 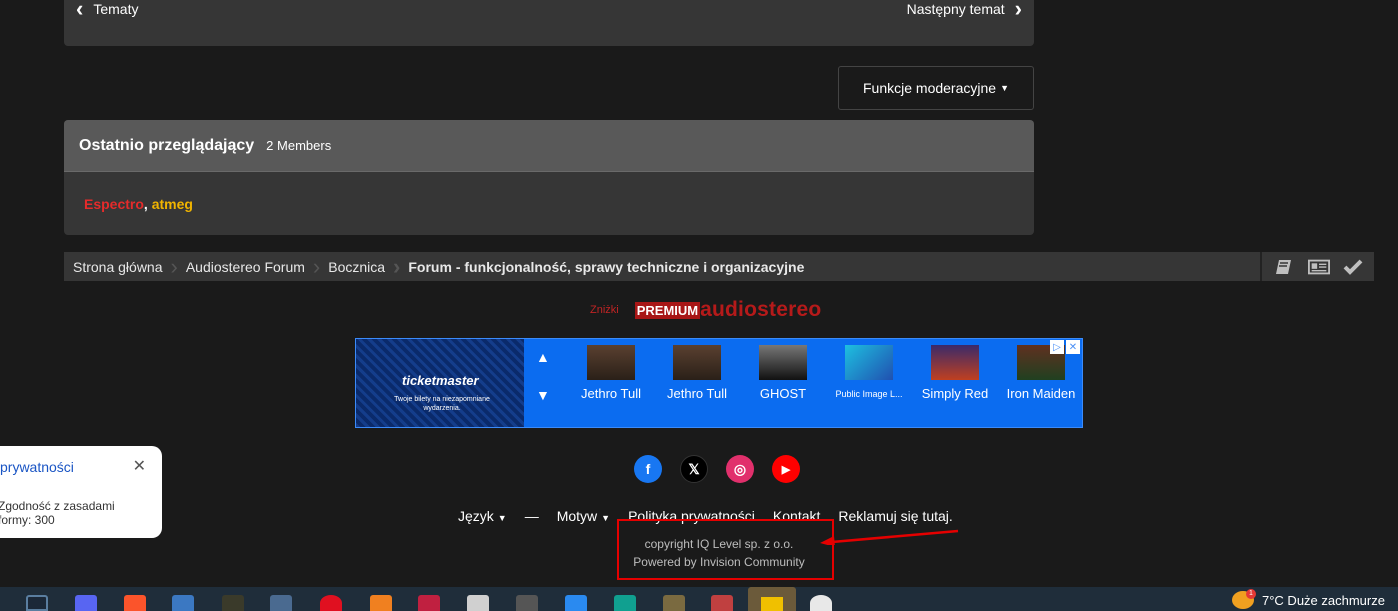 I want to click on recent-viewers-title: Ostatnio przeglądający, so click(x=167, y=145).